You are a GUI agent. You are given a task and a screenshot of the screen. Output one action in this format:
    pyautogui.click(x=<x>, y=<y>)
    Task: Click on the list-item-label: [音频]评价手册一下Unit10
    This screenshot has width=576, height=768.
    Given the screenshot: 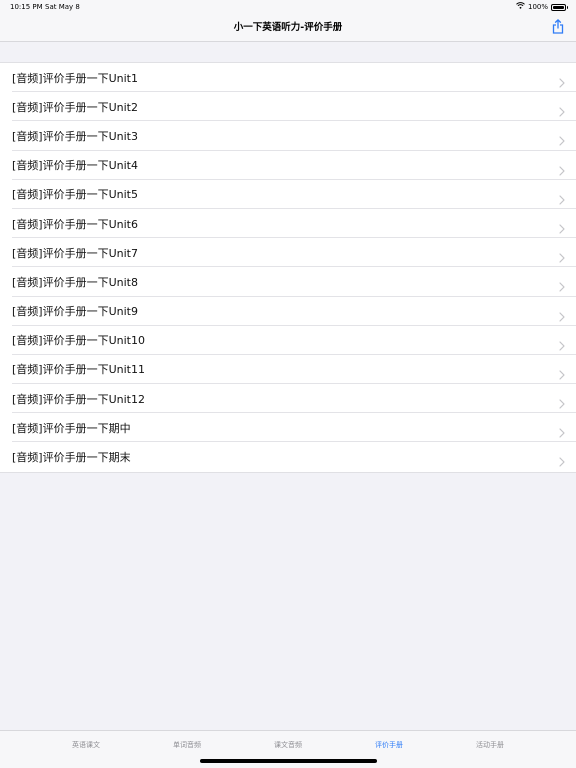 What is the action you would take?
    pyautogui.click(x=78, y=341)
    